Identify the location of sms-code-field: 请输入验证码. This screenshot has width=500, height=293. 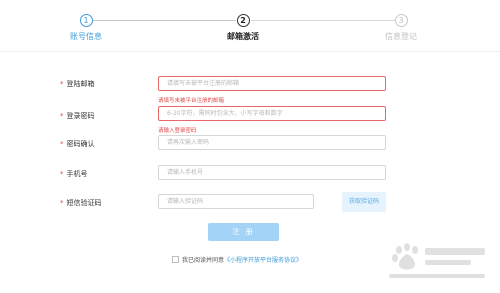
(236, 201).